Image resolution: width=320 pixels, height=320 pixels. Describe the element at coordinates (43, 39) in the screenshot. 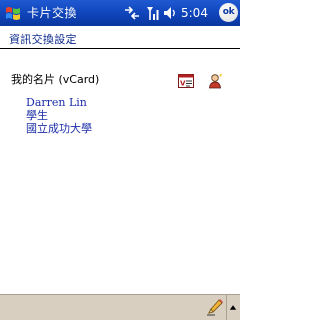

I see `page-title: 資訊交換設定` at that location.